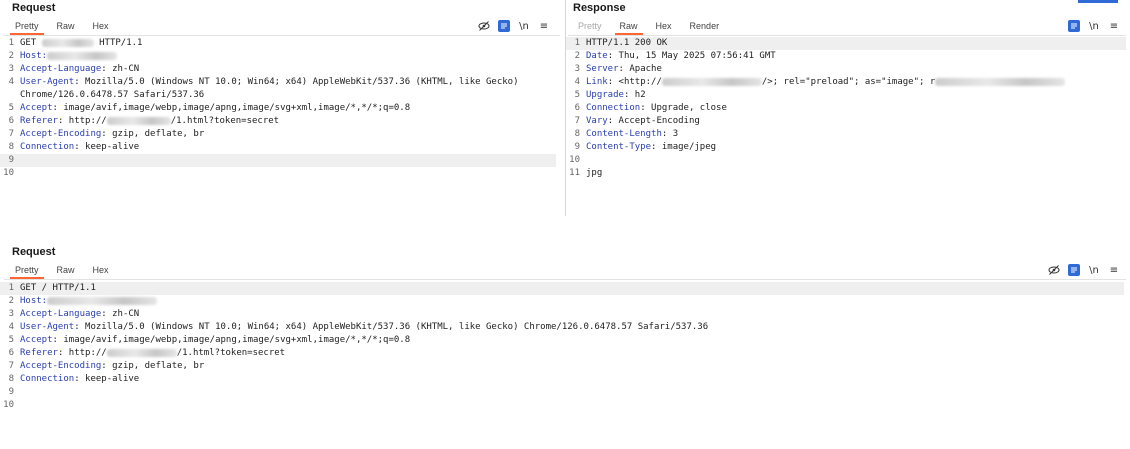 The height and width of the screenshot is (449, 1130). Describe the element at coordinates (846, 95) in the screenshot. I see `code-line: 5 Upgrade: h2` at that location.